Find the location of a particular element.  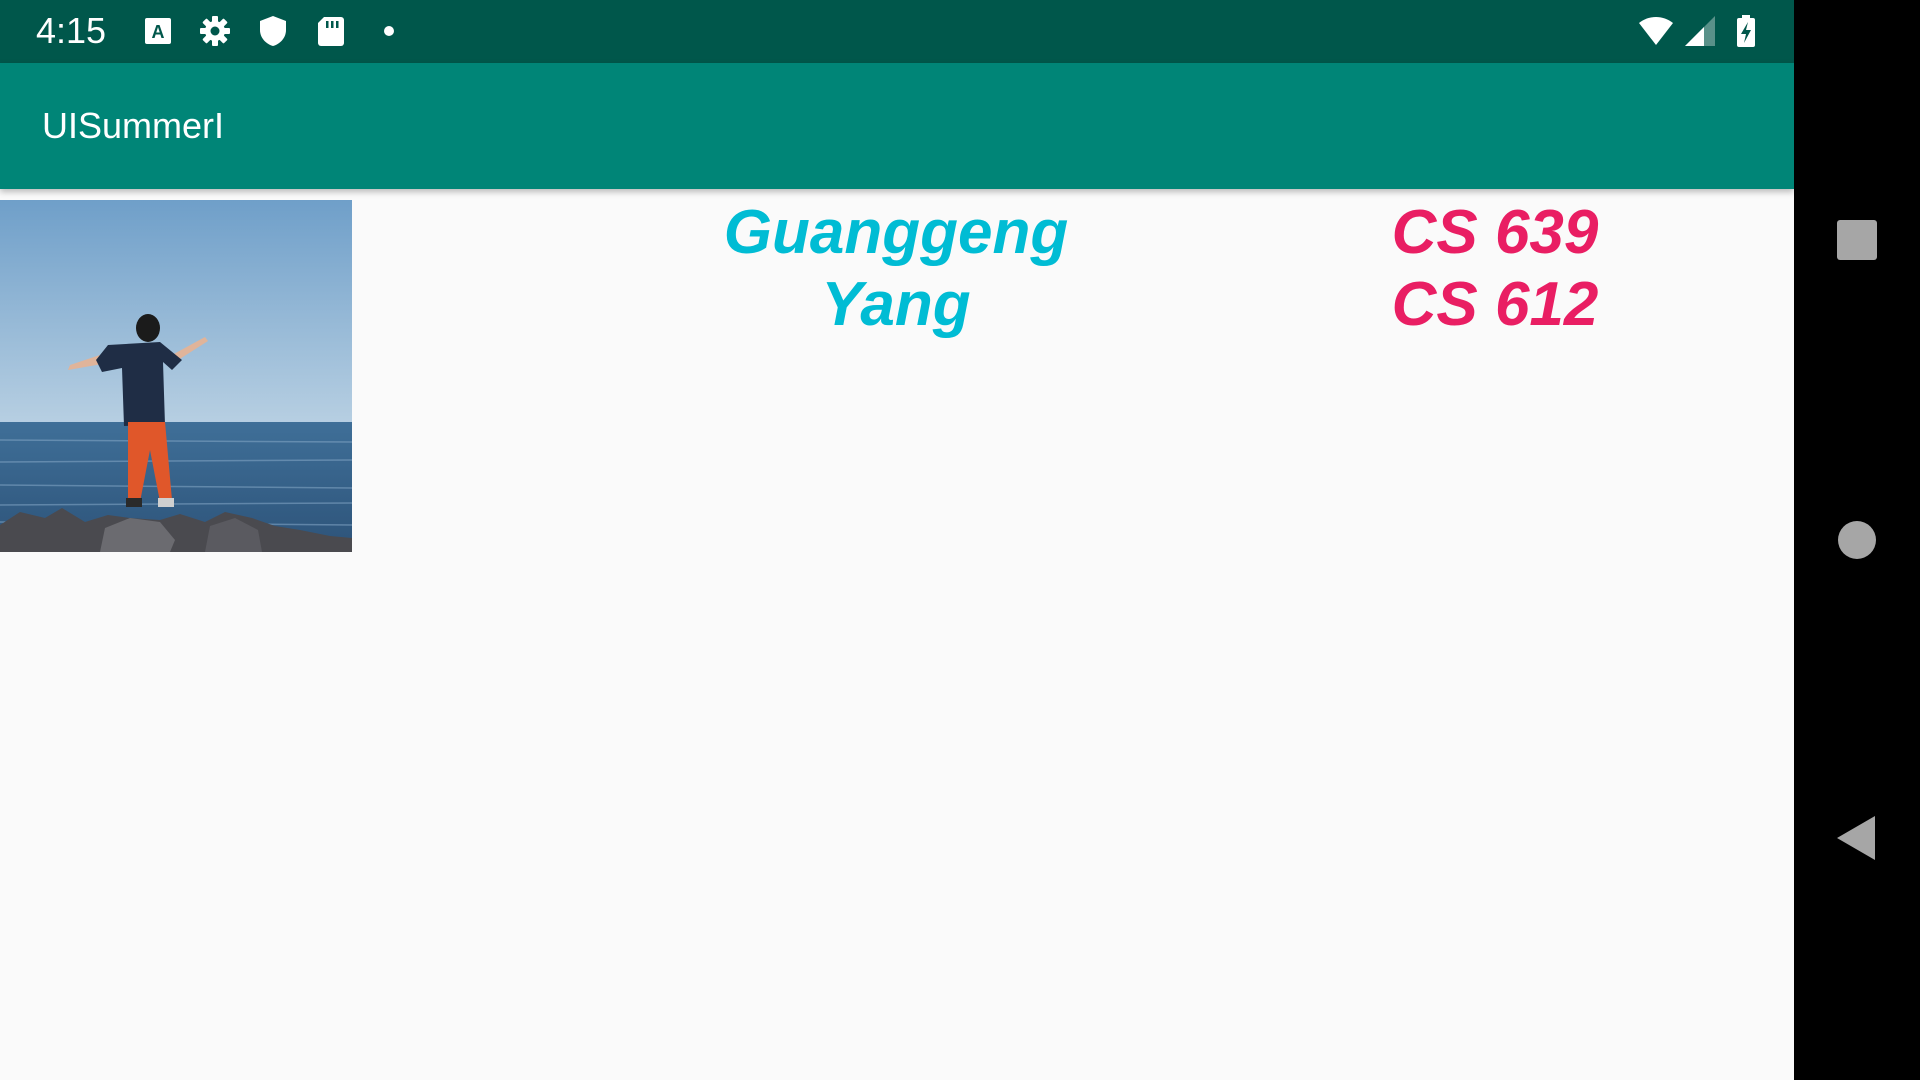

profile-photo is located at coordinates (176, 376).